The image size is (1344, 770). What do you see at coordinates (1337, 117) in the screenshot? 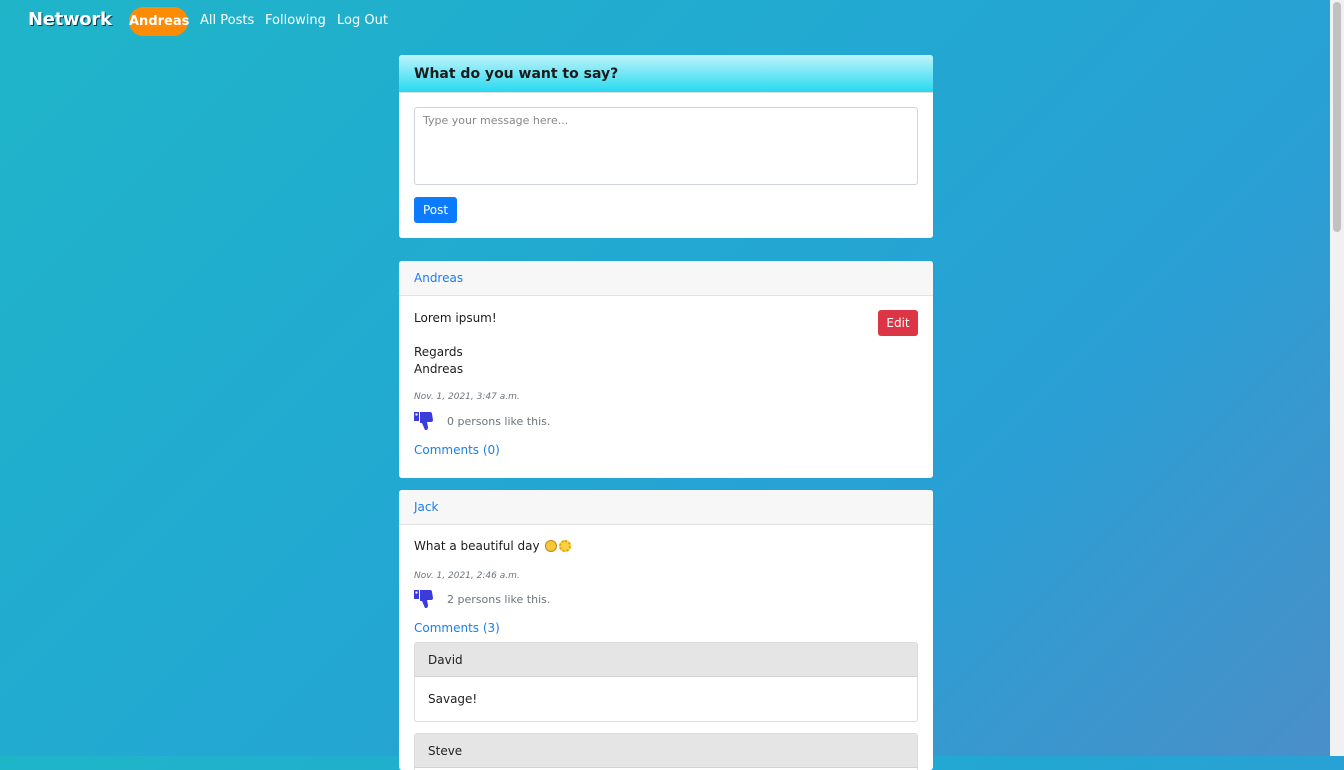
I see `scrollbar-thumb` at bounding box center [1337, 117].